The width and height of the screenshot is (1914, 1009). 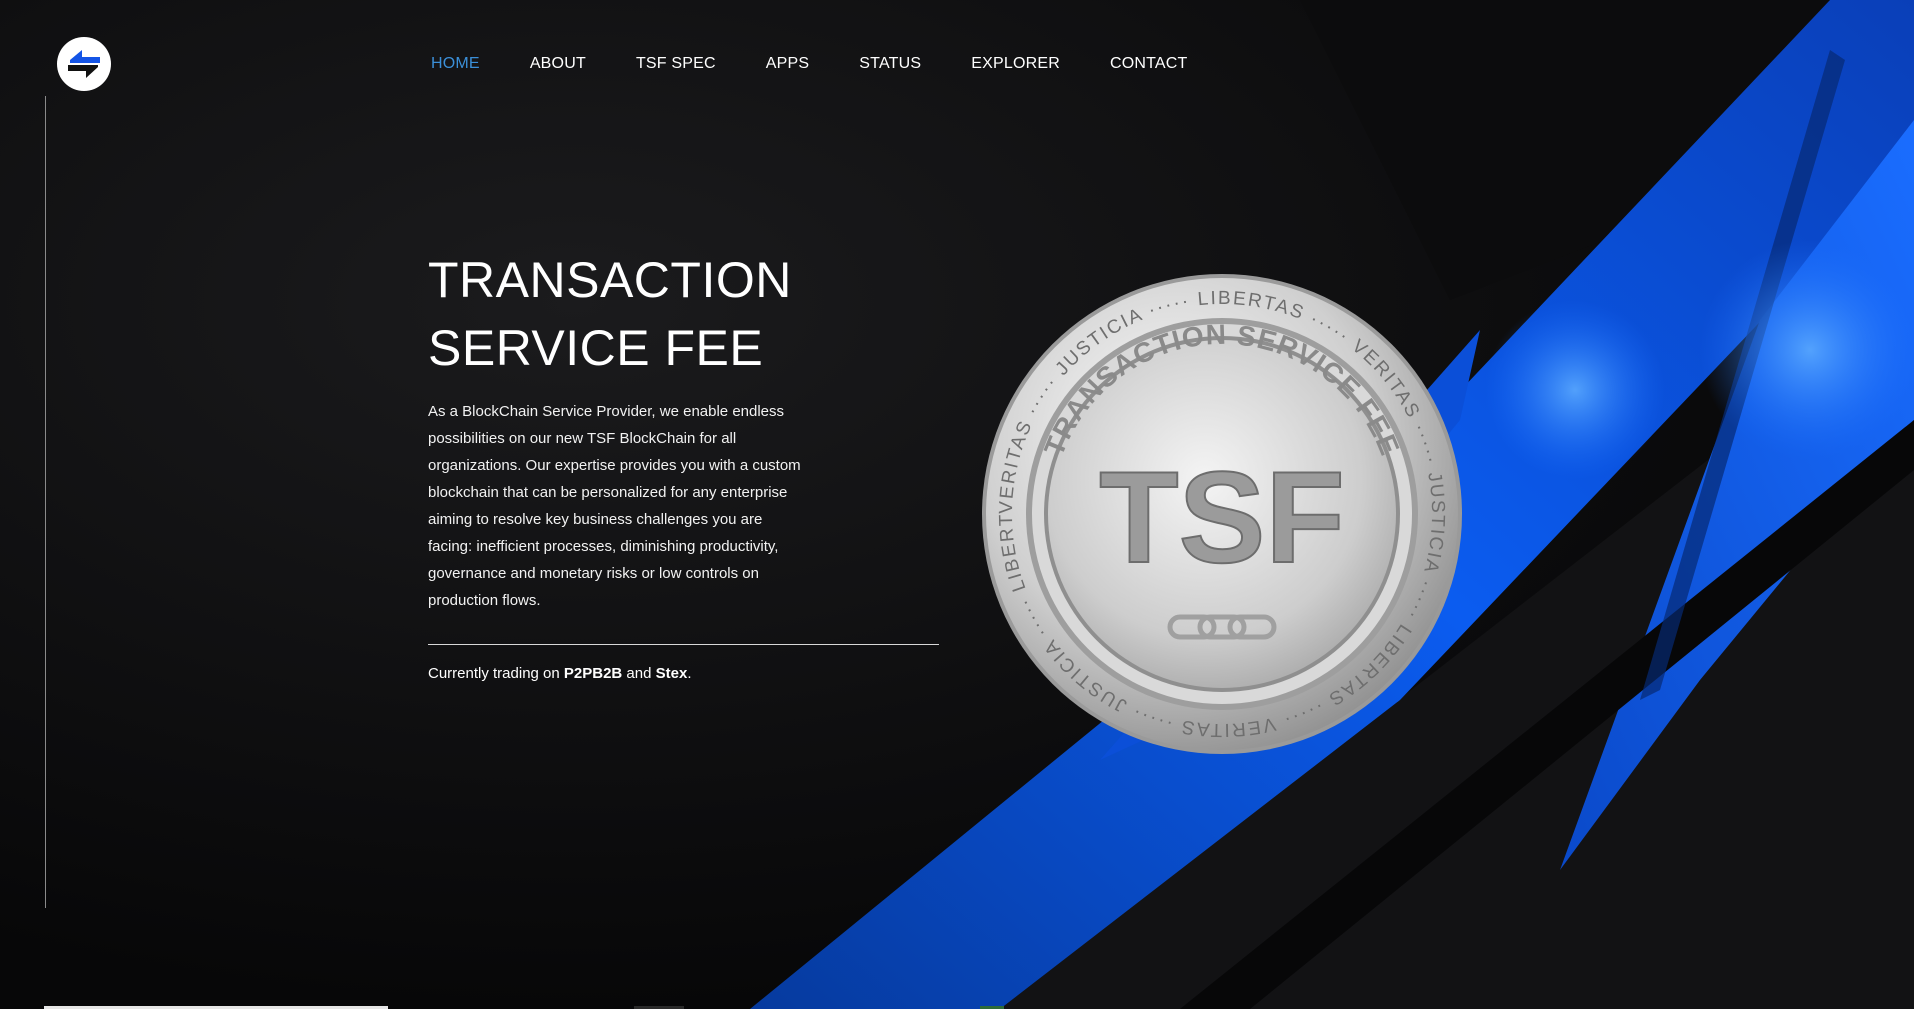 What do you see at coordinates (558, 64) in the screenshot?
I see `nav-item-about: ABOUT` at bounding box center [558, 64].